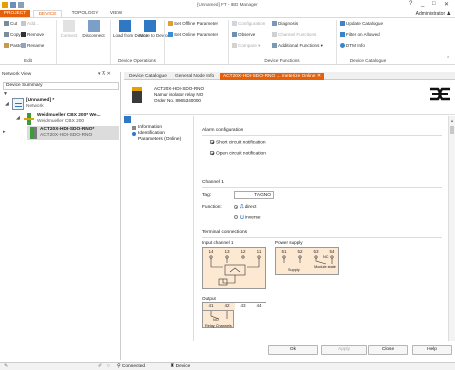 This screenshot has width=455, height=370. Describe the element at coordinates (4, 132) in the screenshot. I see `tree-collapse-icon: ▸` at that location.